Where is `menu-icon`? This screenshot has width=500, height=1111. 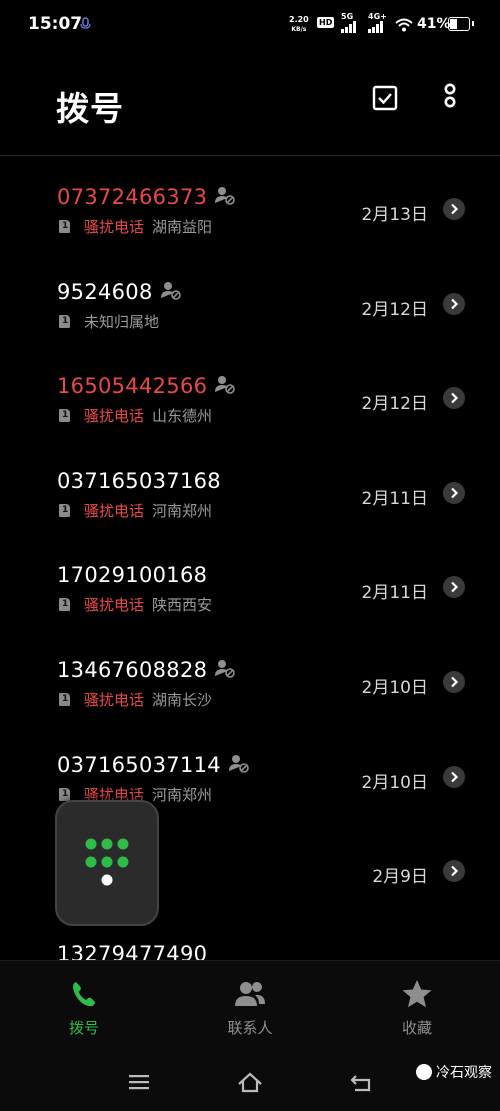 menu-icon is located at coordinates (139, 1084).